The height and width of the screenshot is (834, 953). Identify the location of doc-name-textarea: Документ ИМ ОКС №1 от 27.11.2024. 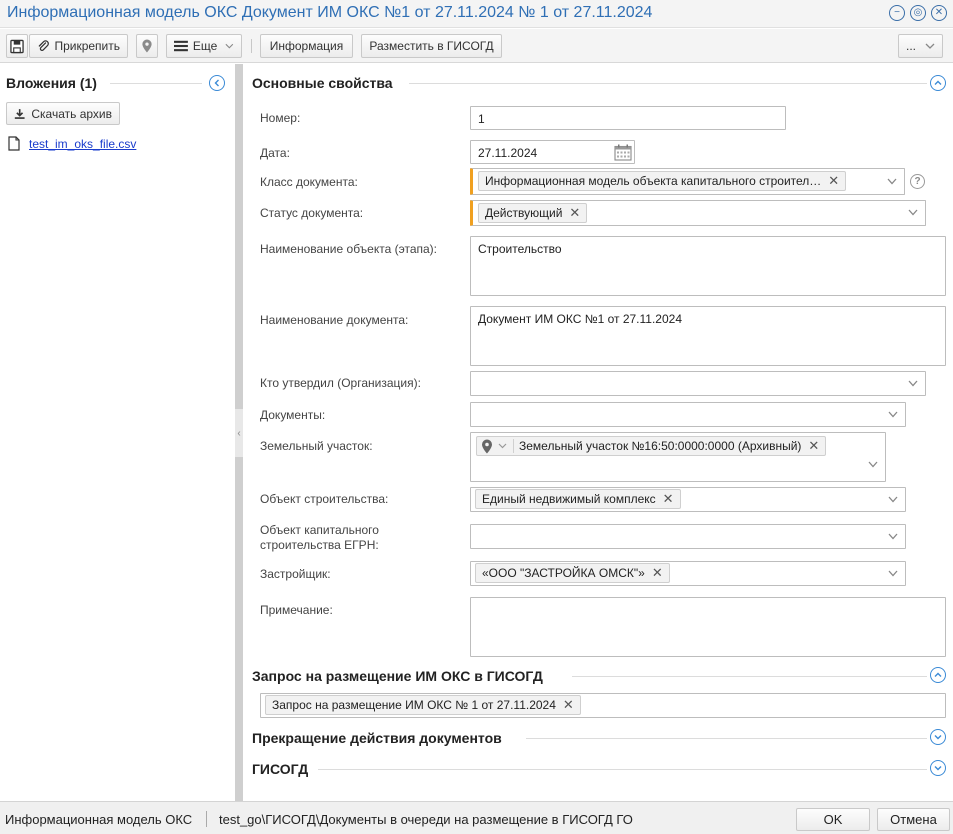
(708, 336).